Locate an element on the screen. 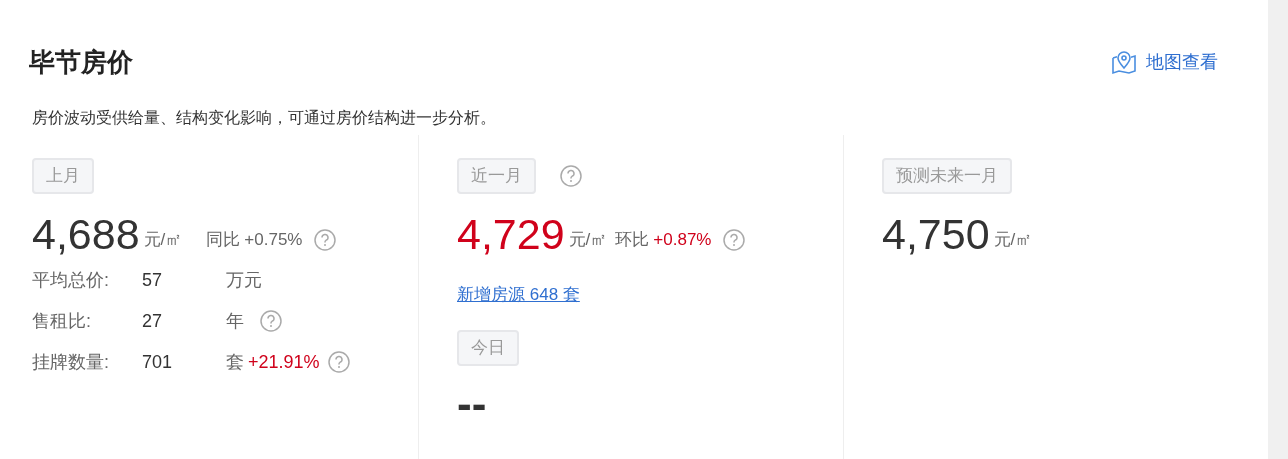  price-value: 4,729 is located at coordinates (511, 234).